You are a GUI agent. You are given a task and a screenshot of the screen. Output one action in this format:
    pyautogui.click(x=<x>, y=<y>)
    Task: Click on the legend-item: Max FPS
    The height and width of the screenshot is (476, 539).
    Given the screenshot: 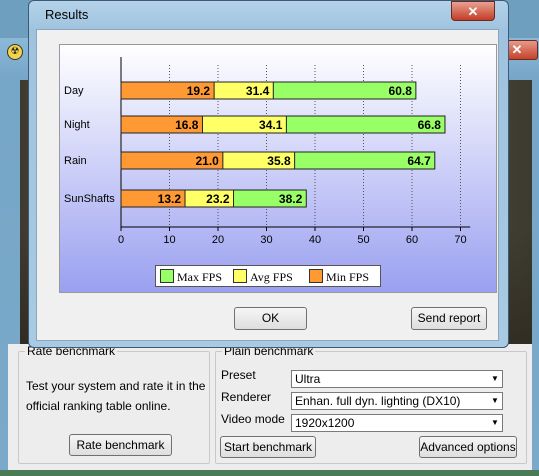 What is the action you would take?
    pyautogui.click(x=191, y=277)
    